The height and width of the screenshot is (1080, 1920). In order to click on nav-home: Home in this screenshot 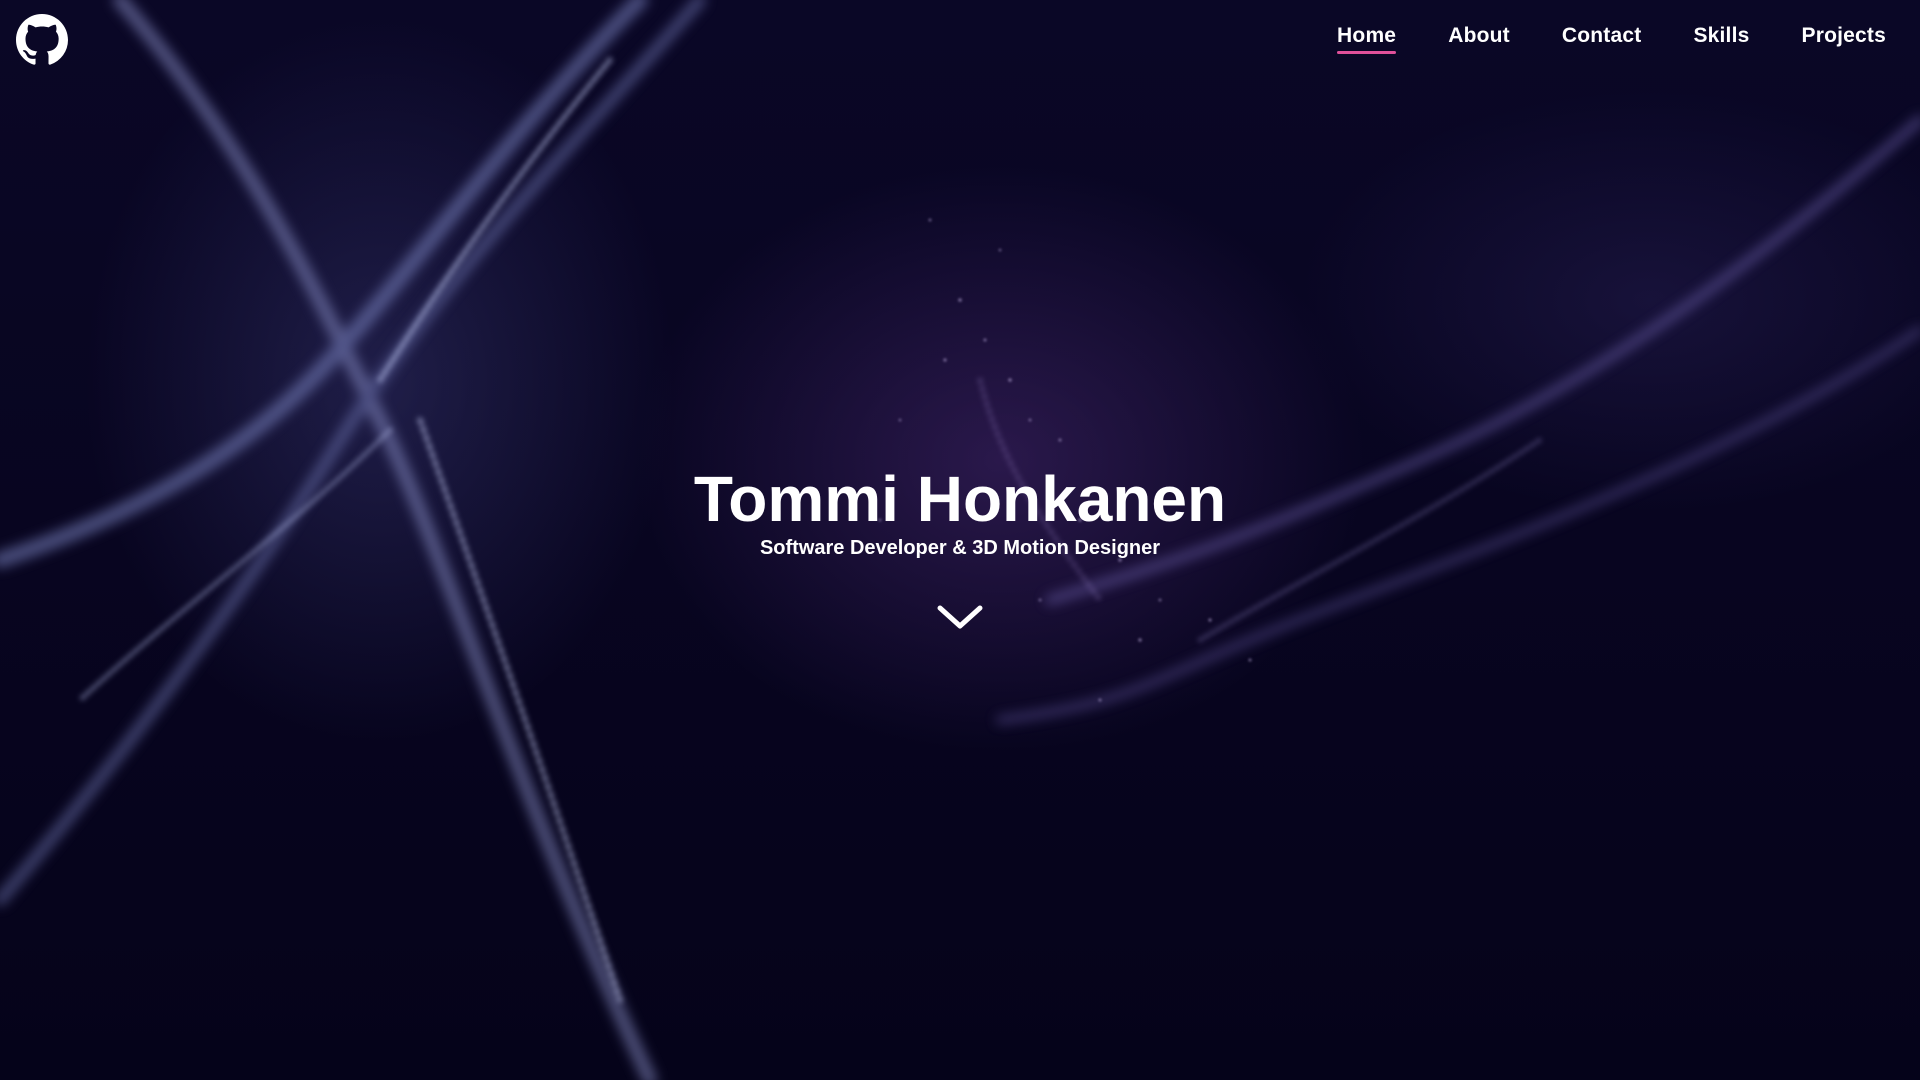, I will do `click(1367, 39)`.